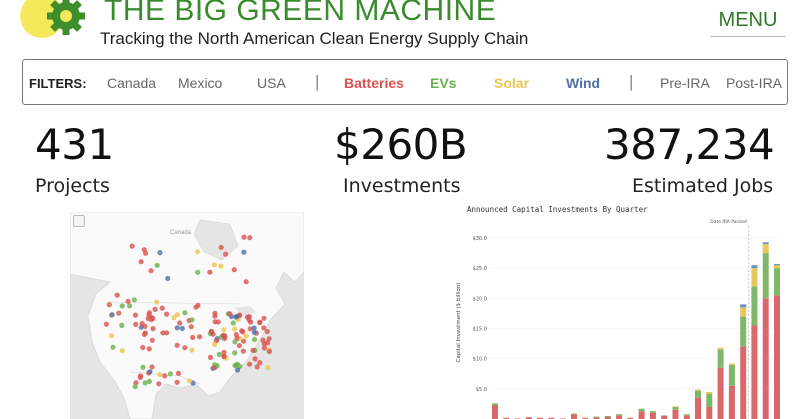 The width and height of the screenshot is (800, 419). I want to click on project-map: Canada, so click(187, 315).